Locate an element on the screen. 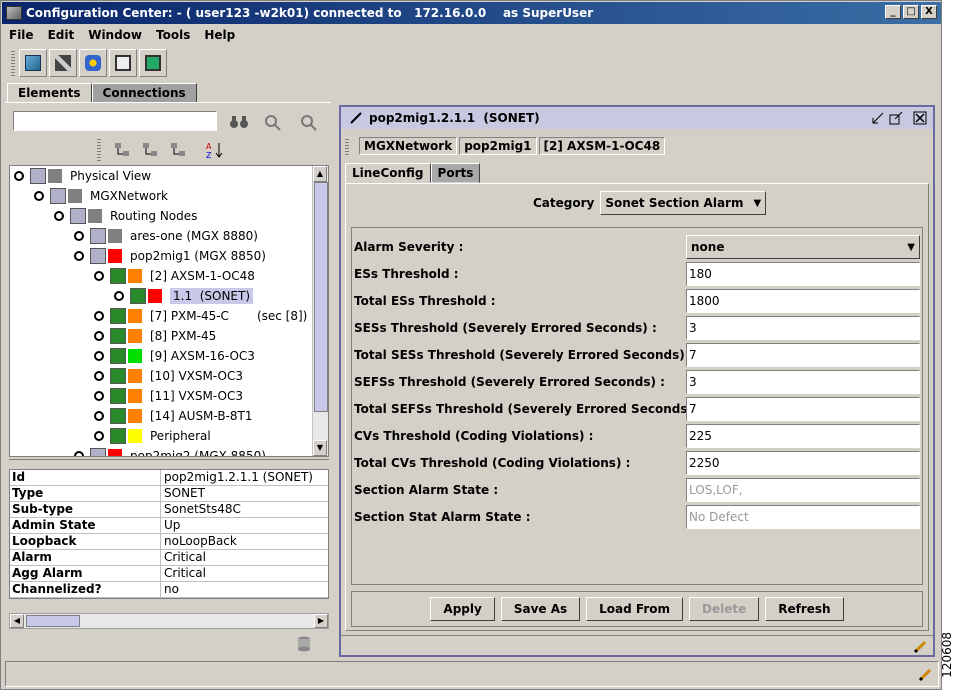 Image resolution: width=962 pixels, height=690 pixels. expand-tree-icon is located at coordinates (123, 150).